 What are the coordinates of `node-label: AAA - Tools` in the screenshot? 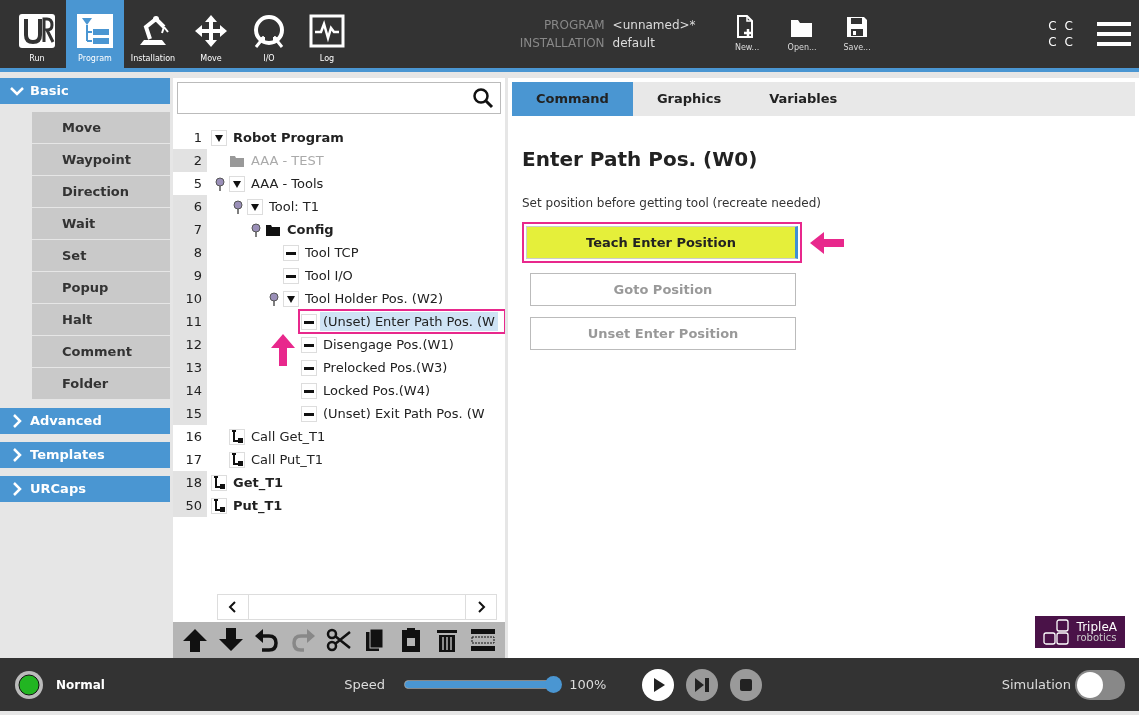 It's located at (287, 183).